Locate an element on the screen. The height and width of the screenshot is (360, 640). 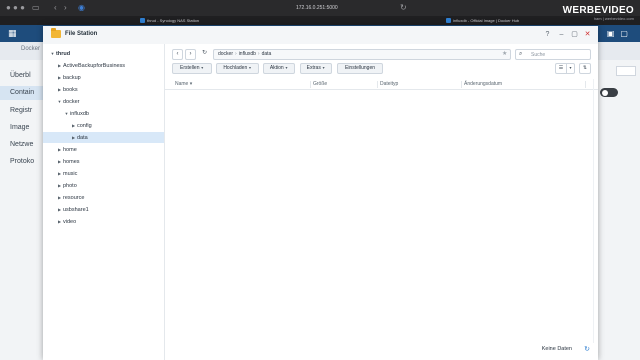
taskbar-right-icons: ▣▢ is located at coordinates (620, 33).